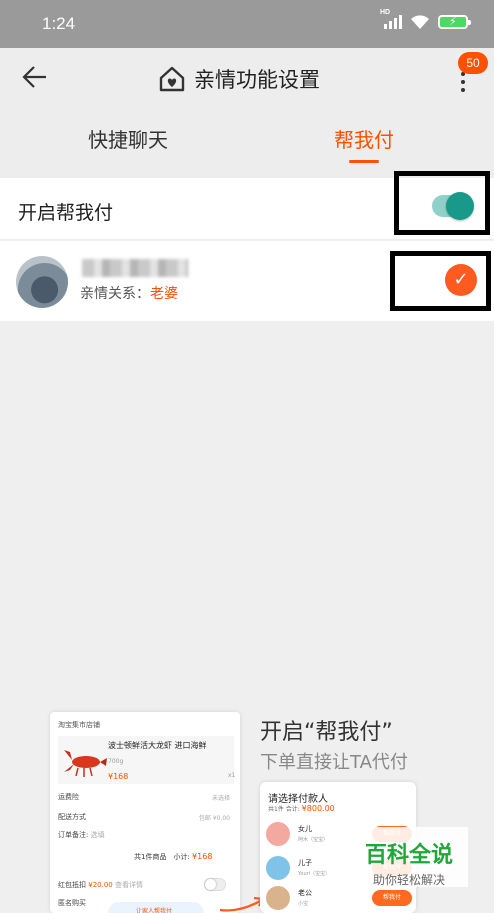 The width and height of the screenshot is (494, 913). Describe the element at coordinates (247, 281) in the screenshot. I see `family-member-row: 亲情关系：老婆 ✓` at that location.